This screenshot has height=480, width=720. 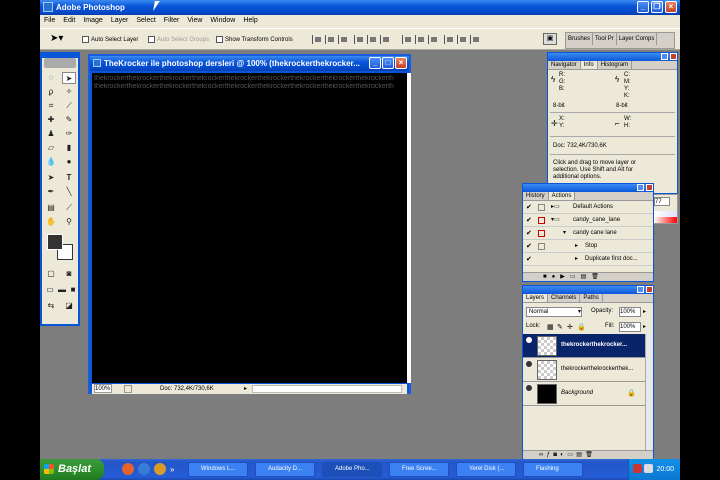 I want to click on align-hcenter-icon, so click(x=372, y=39).